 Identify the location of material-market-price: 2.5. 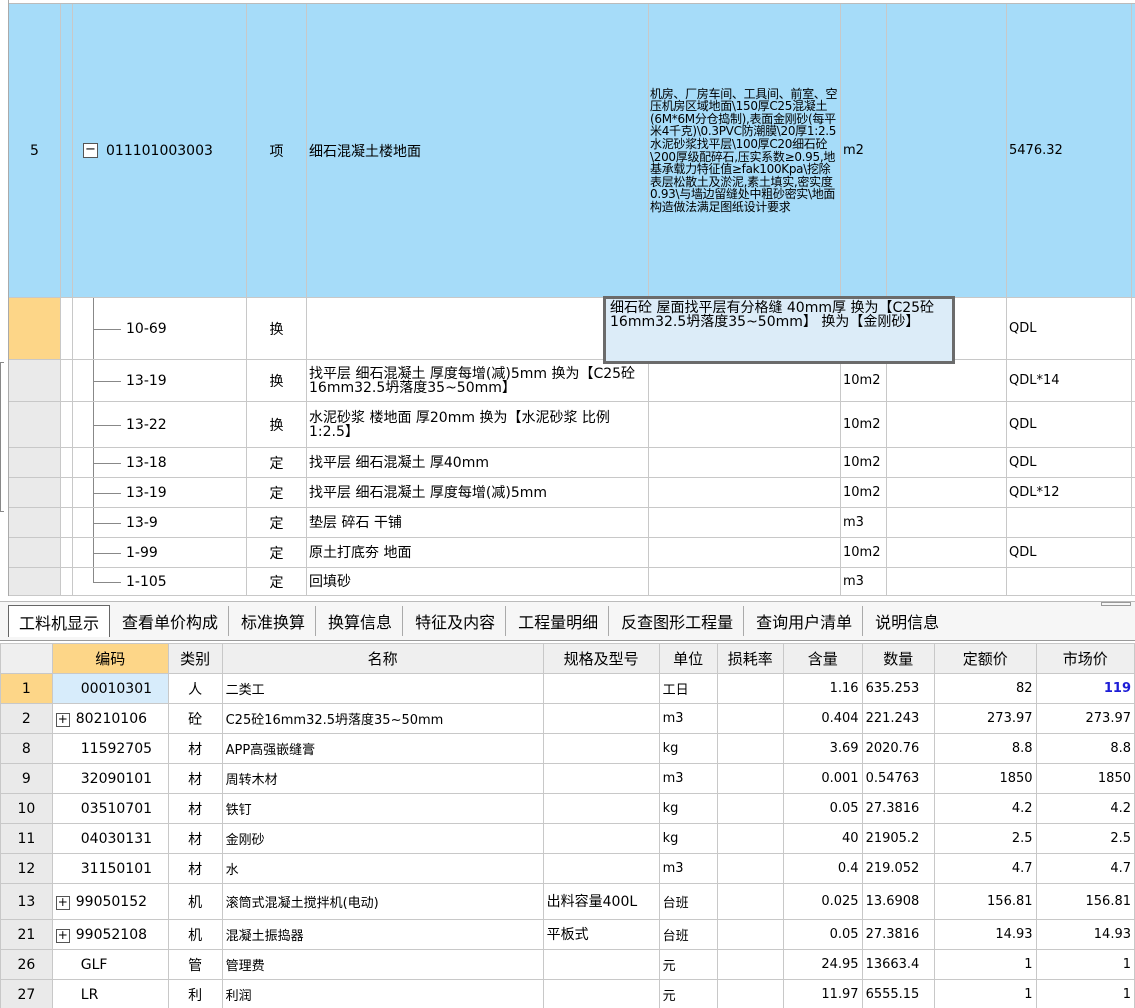
(1085, 838).